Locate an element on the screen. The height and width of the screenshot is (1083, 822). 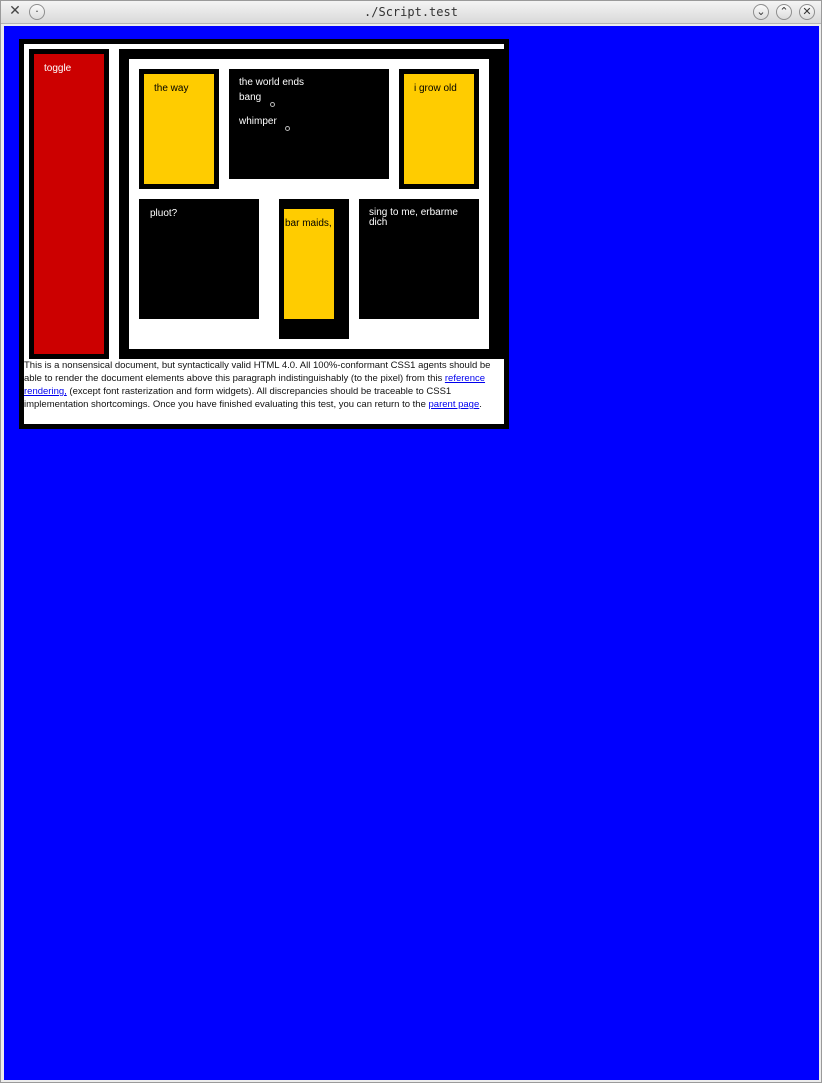
bar-maids-box: bar maids, is located at coordinates (309, 264).